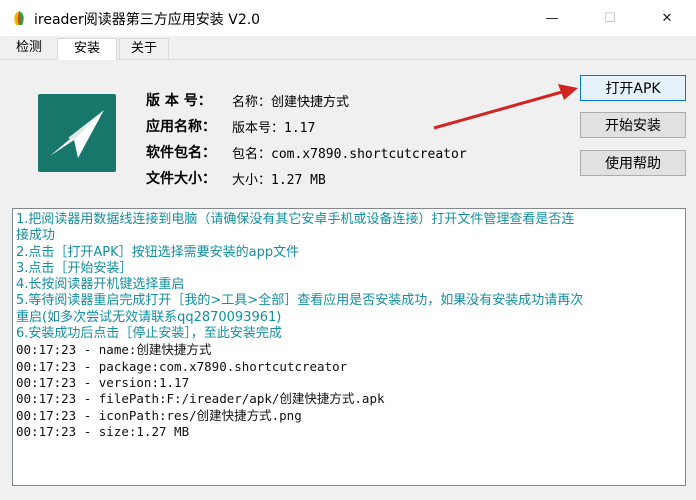 This screenshot has width=696, height=500. I want to click on info-label-version: 版 本 号：, so click(179, 101).